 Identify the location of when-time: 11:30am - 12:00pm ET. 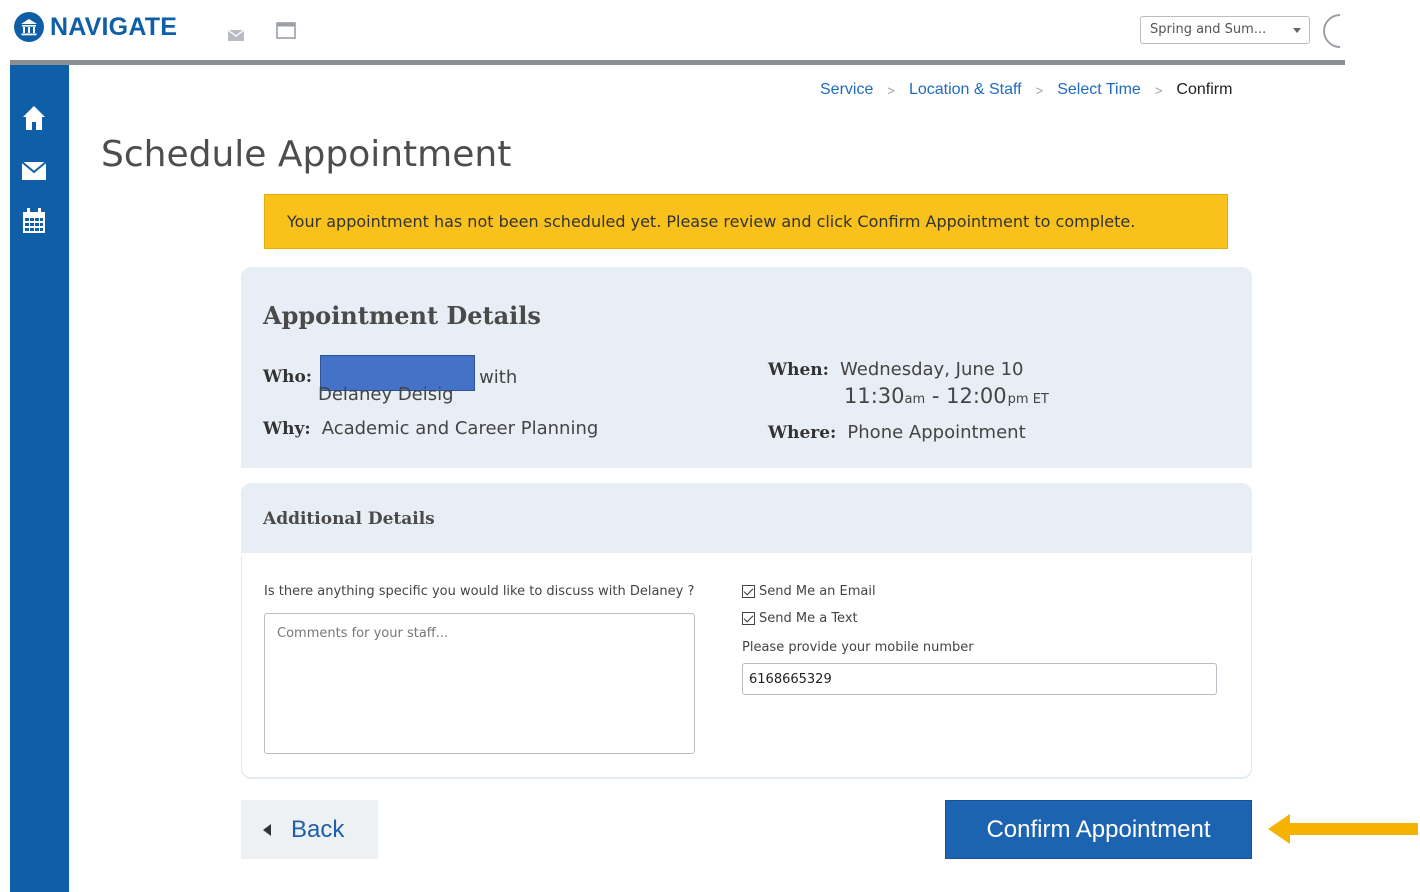
(946, 396).